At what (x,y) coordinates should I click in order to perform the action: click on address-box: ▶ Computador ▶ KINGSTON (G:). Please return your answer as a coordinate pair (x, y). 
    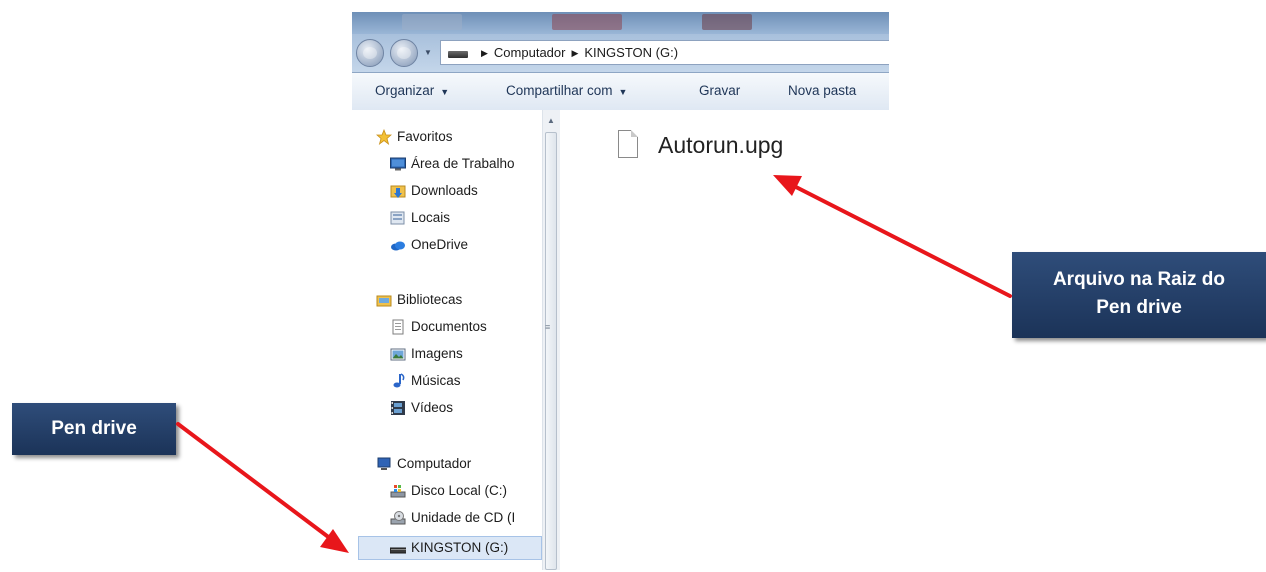
    Looking at the image, I should click on (664, 52).